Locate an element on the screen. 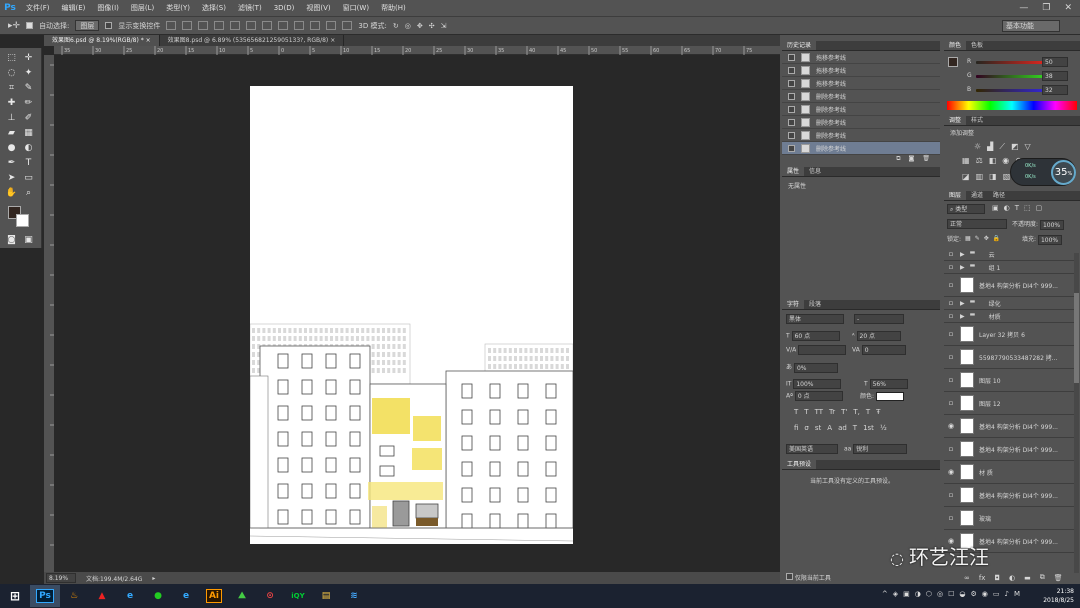 This screenshot has height=608, width=1080. menu-type: 类型(Y) is located at coordinates (178, 8).